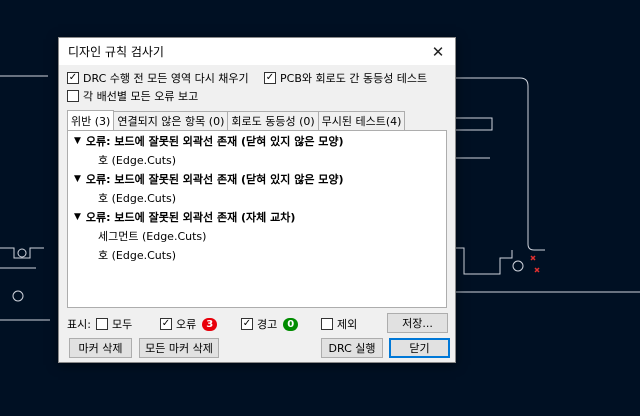  I want to click on close-button: 닫기, so click(419, 348).